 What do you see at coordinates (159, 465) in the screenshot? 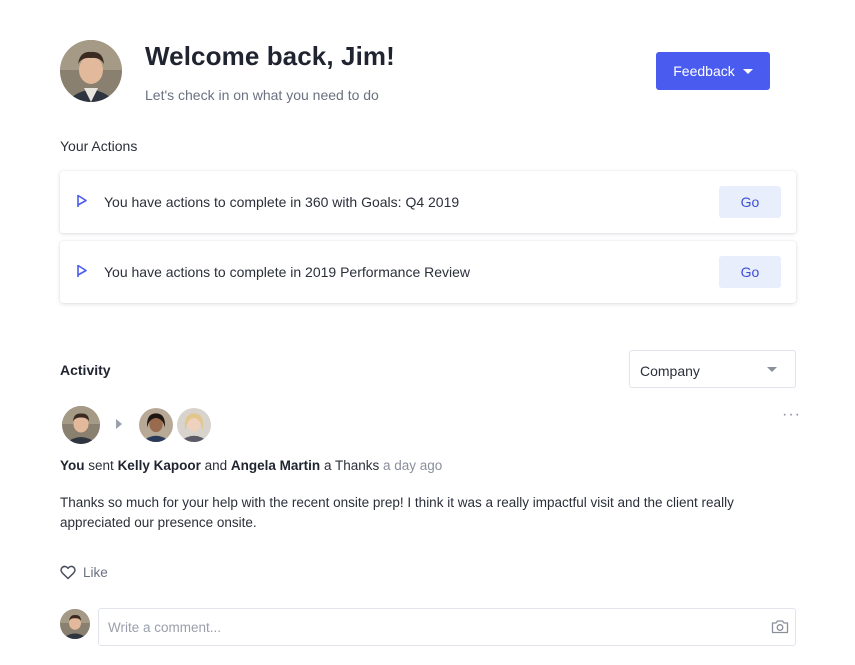
I see `activity-recipient: Kelly Kapoor` at bounding box center [159, 465].